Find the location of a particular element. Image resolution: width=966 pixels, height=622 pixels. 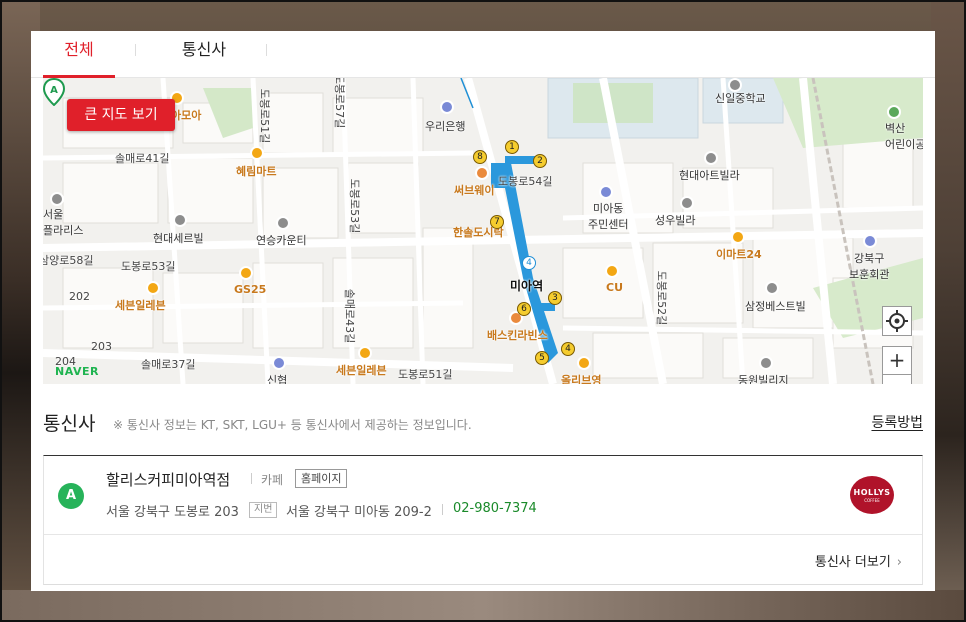

poi-label: 이마트24 is located at coordinates (739, 254).